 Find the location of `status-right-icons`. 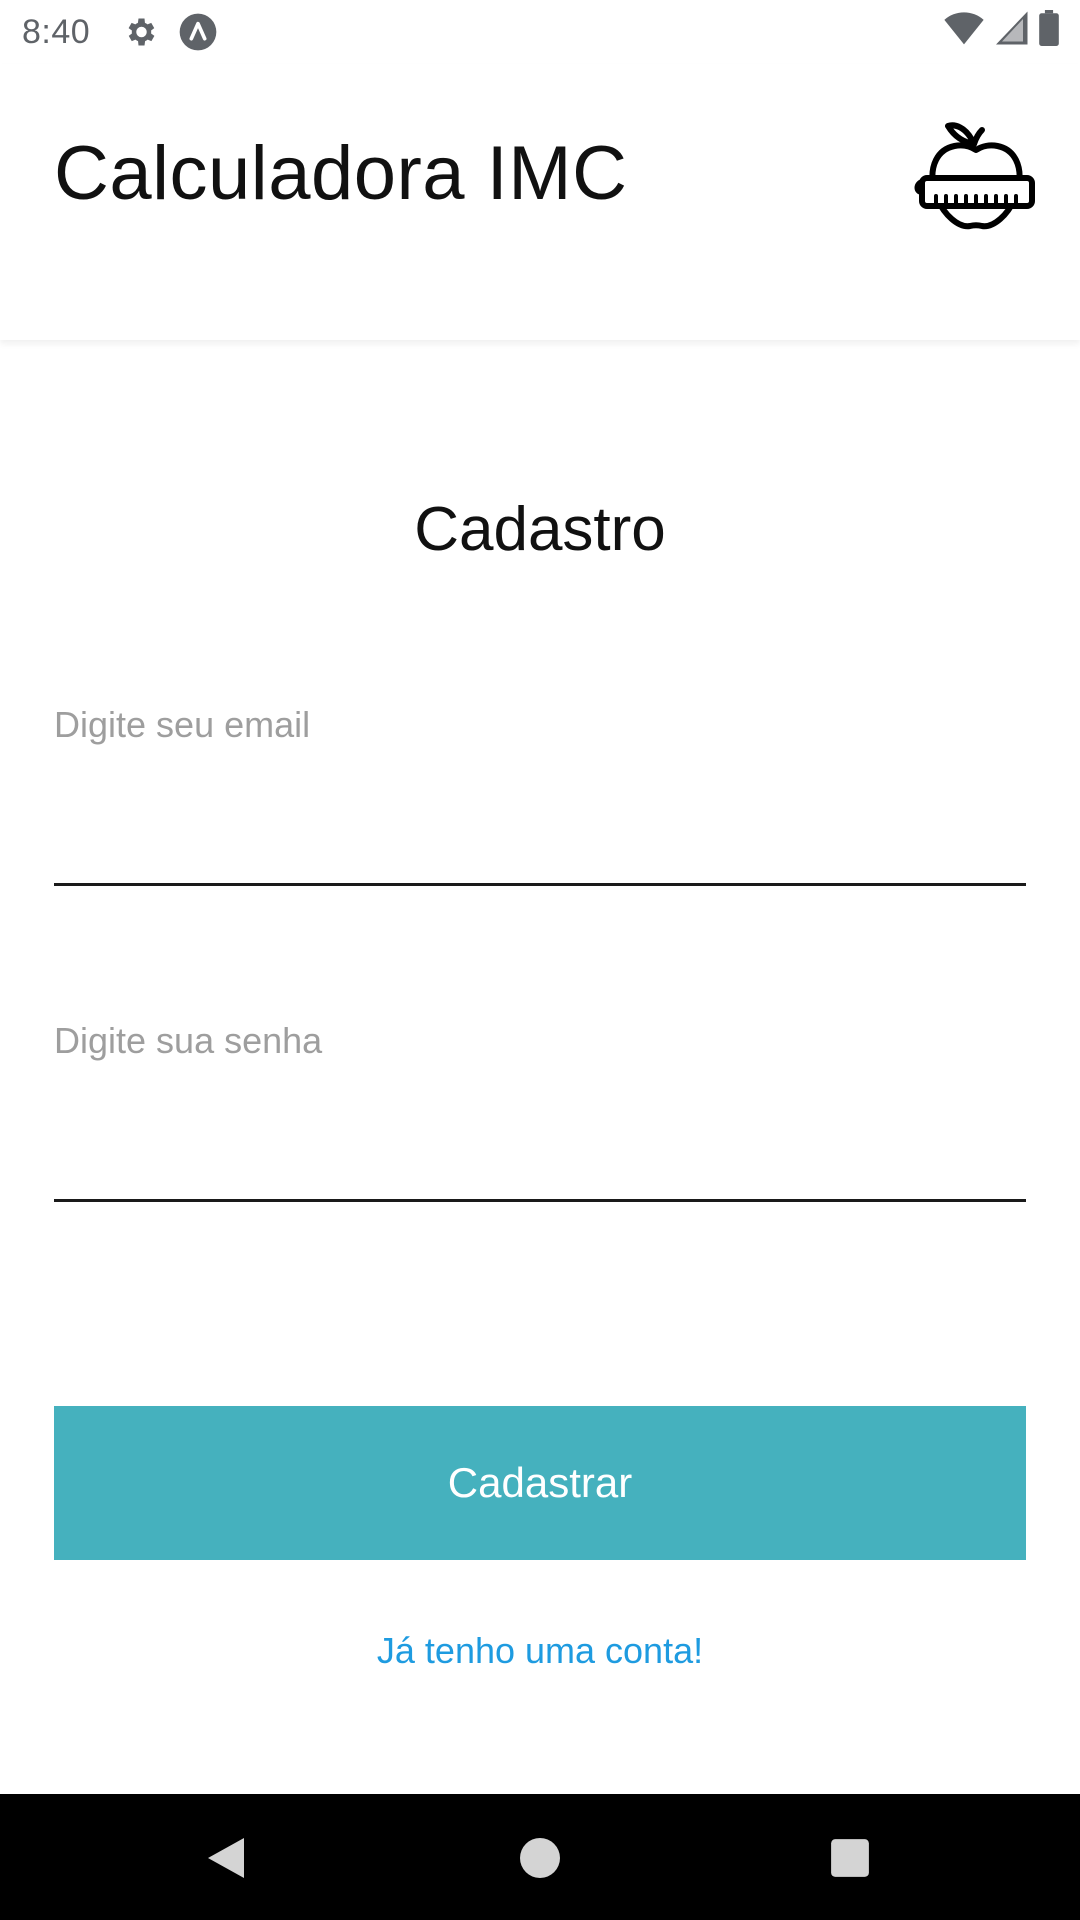

status-right-icons is located at coordinates (1002, 30).